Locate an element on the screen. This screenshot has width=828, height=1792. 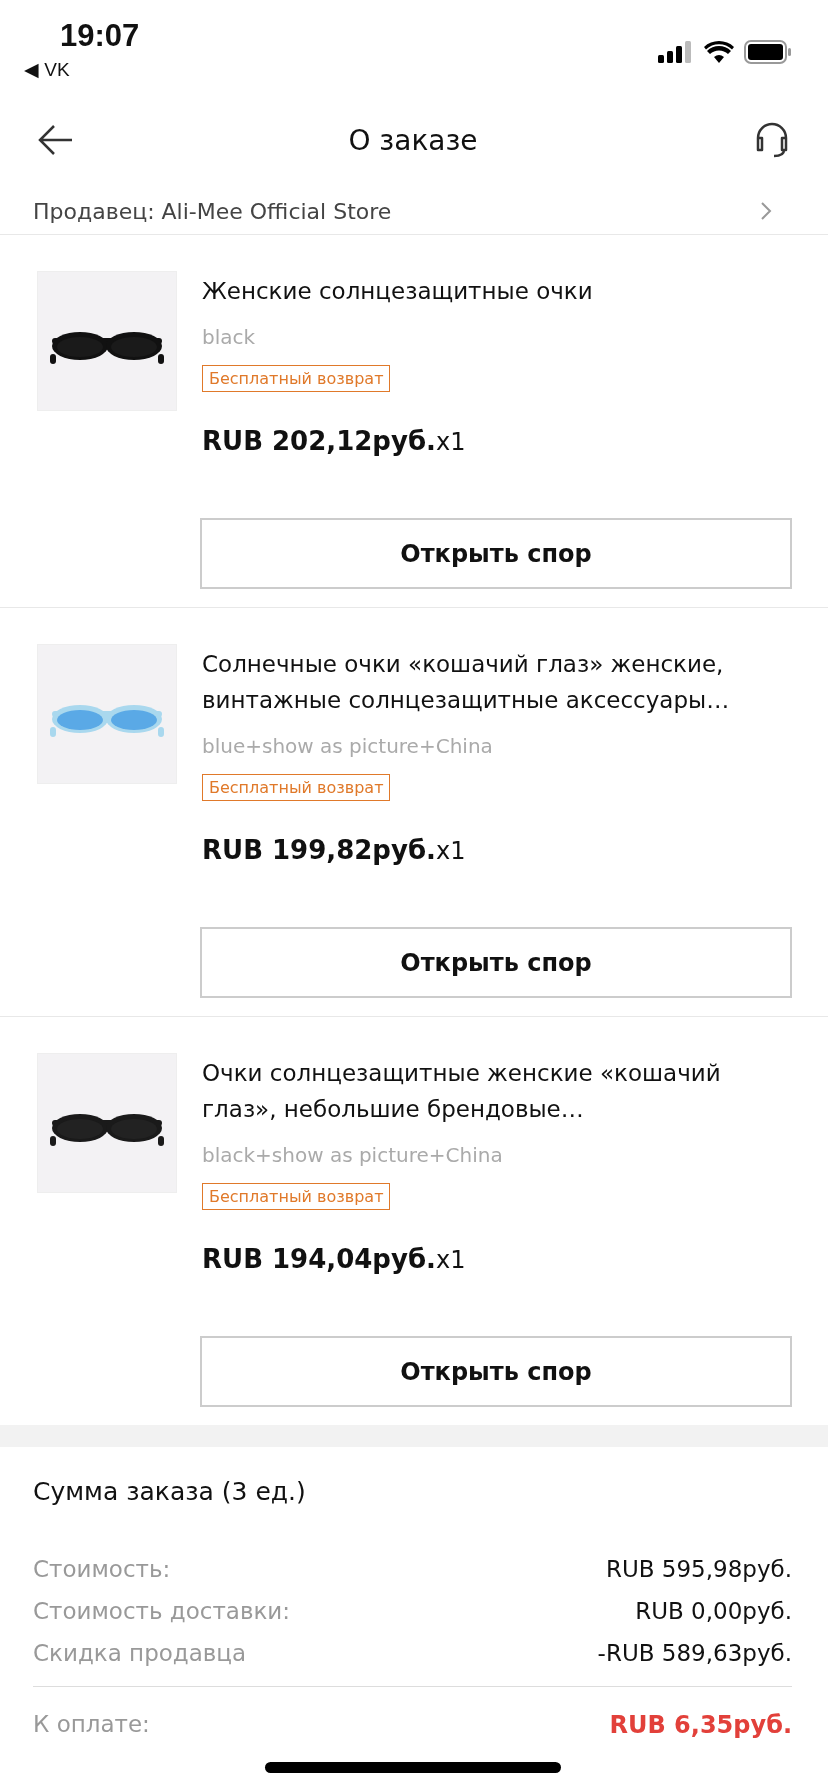
product-title: Женские солнцезащитные очки is located at coordinates (397, 291).